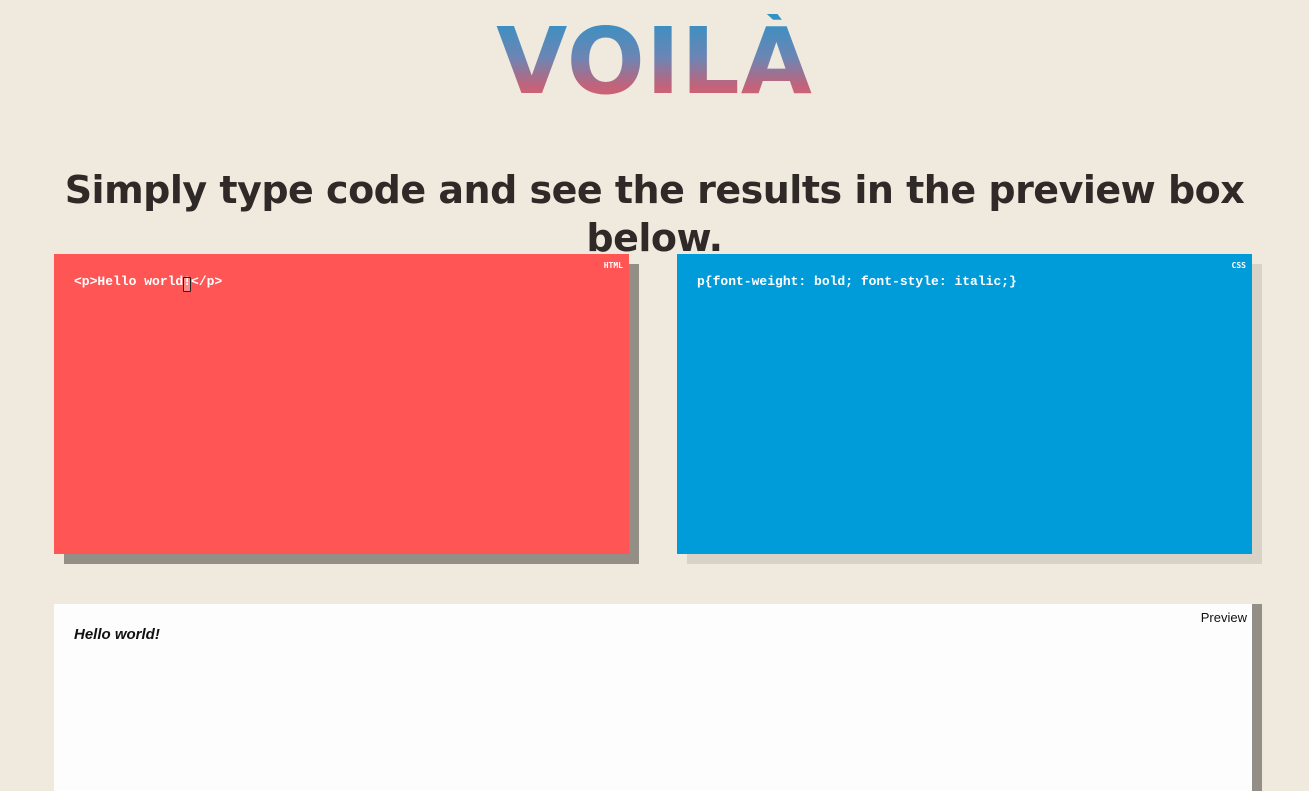 This screenshot has height=791, width=1309. Describe the element at coordinates (187, 284) in the screenshot. I see `text-cursor-icon` at that location.